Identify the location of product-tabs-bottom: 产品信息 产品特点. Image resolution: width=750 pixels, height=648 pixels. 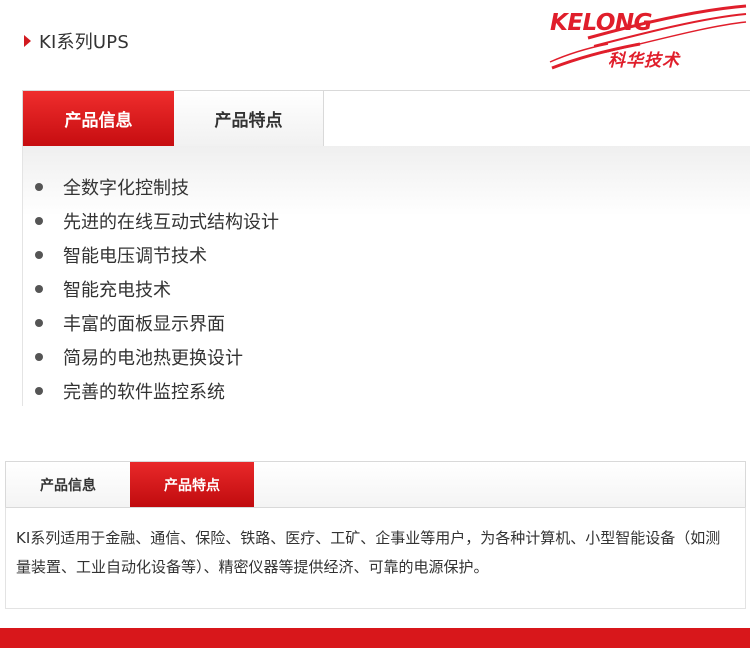
(375, 488).